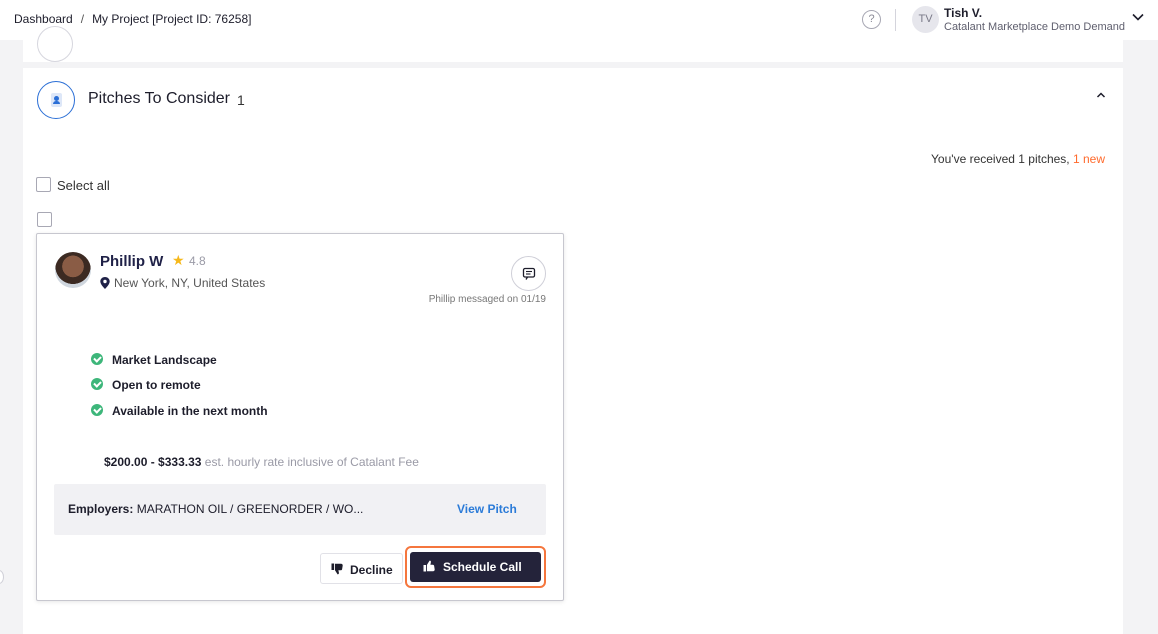 The height and width of the screenshot is (634, 1158). Describe the element at coordinates (190, 283) in the screenshot. I see `consultant-location: New York, NY, United States` at that location.